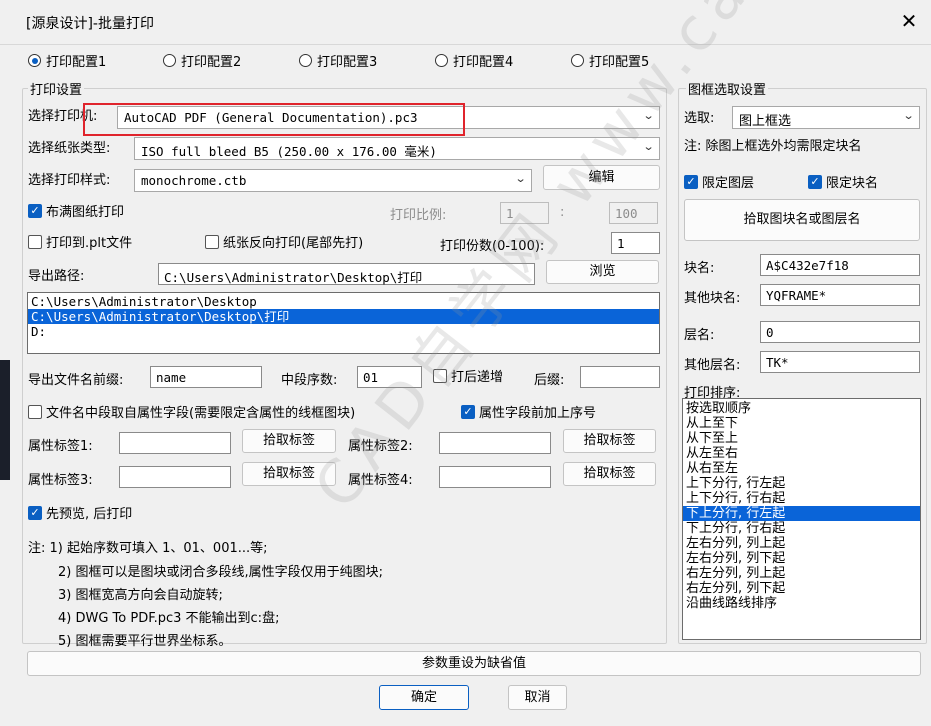  Describe the element at coordinates (620, 377) in the screenshot. I see `suffix-input` at that location.